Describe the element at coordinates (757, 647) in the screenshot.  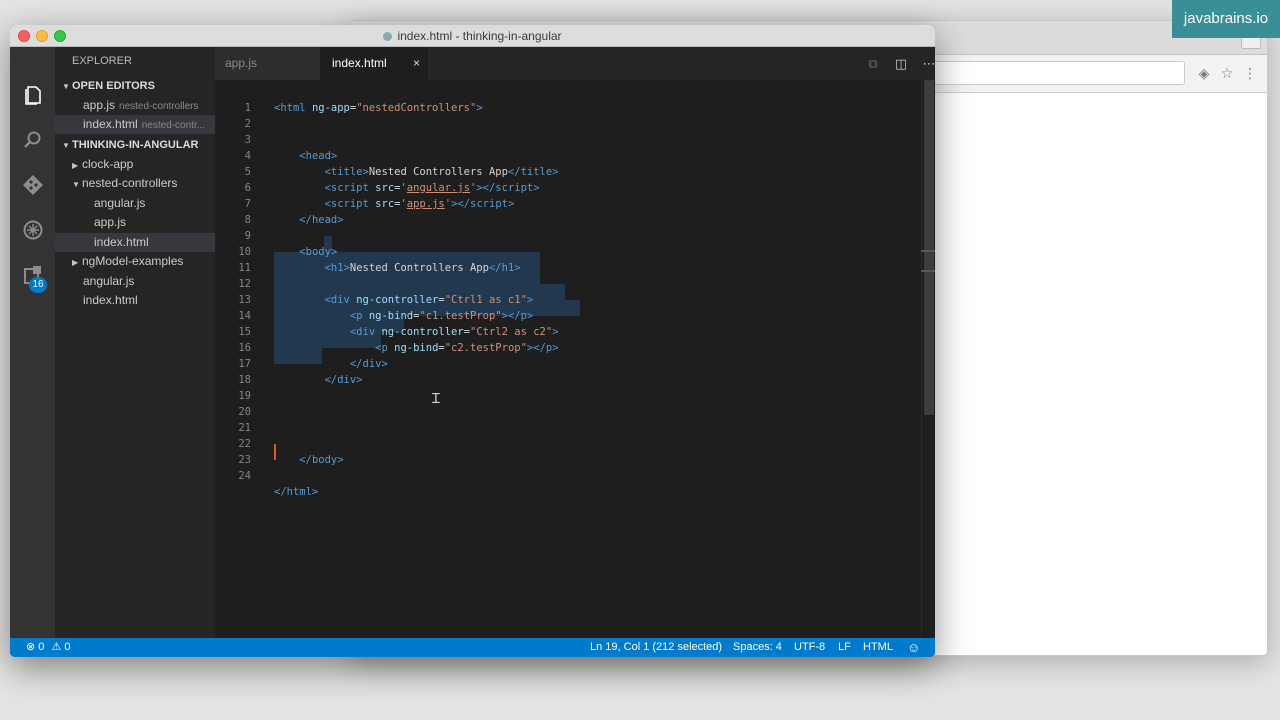
I see `indentation: Spaces: 4` at that location.